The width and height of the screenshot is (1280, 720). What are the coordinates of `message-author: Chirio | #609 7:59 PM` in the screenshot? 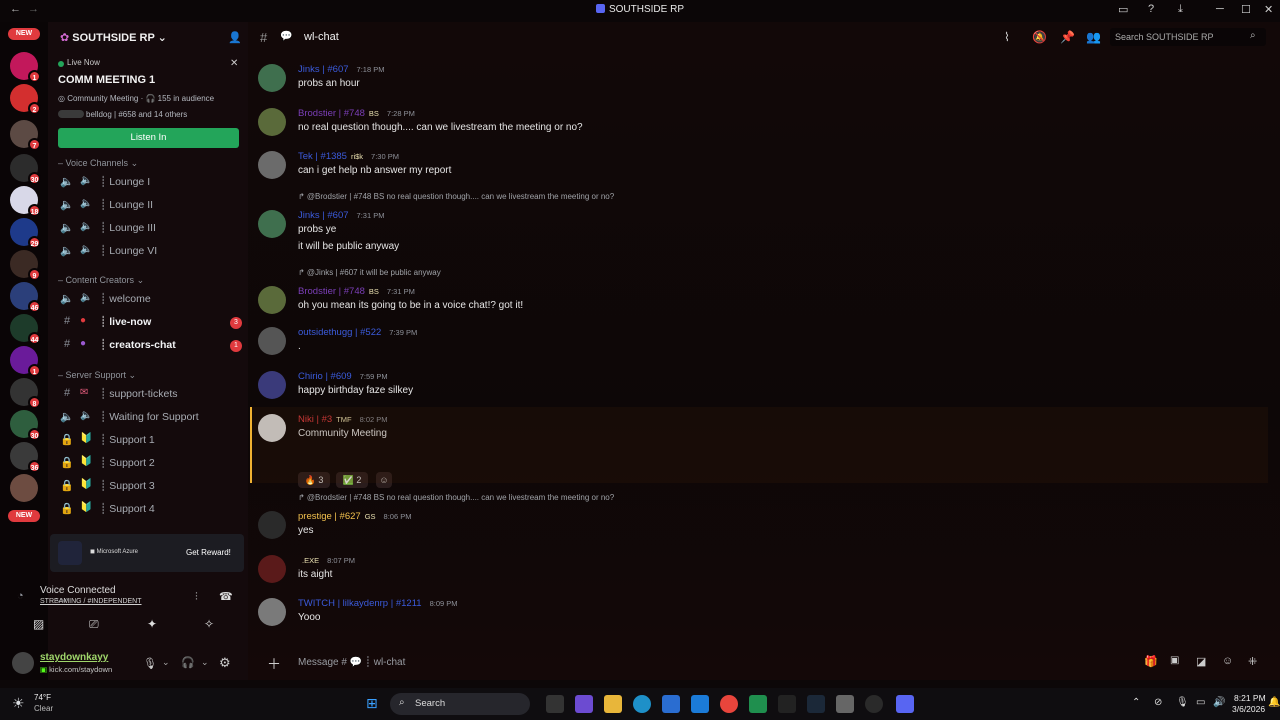 It's located at (343, 376).